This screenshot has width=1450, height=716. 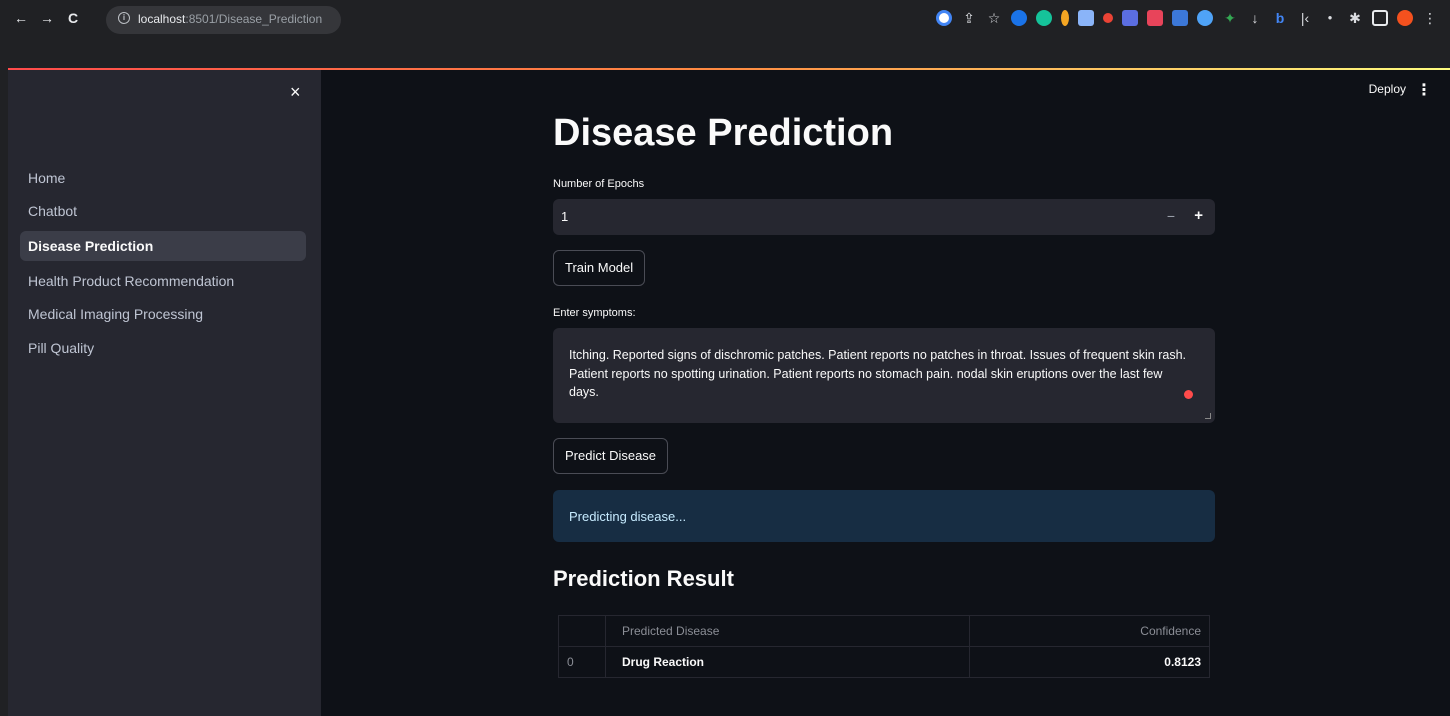 What do you see at coordinates (1355, 18) in the screenshot?
I see `extensions-puzzle-icon: ✱` at bounding box center [1355, 18].